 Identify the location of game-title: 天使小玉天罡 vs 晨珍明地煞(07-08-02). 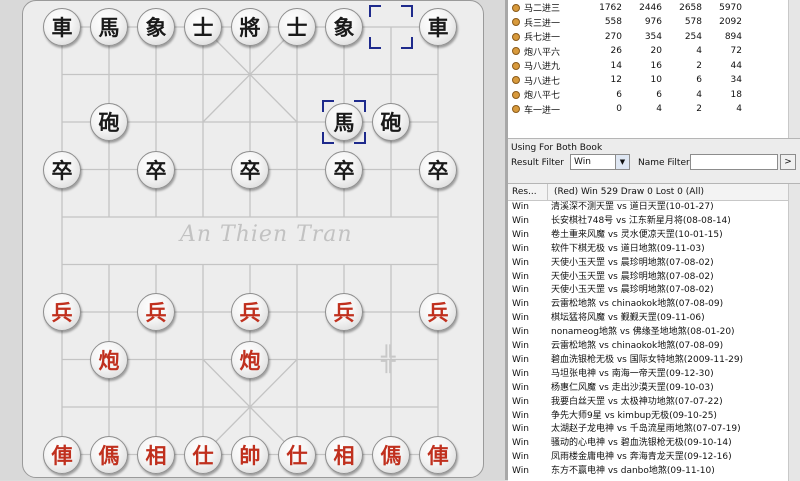
(632, 276).